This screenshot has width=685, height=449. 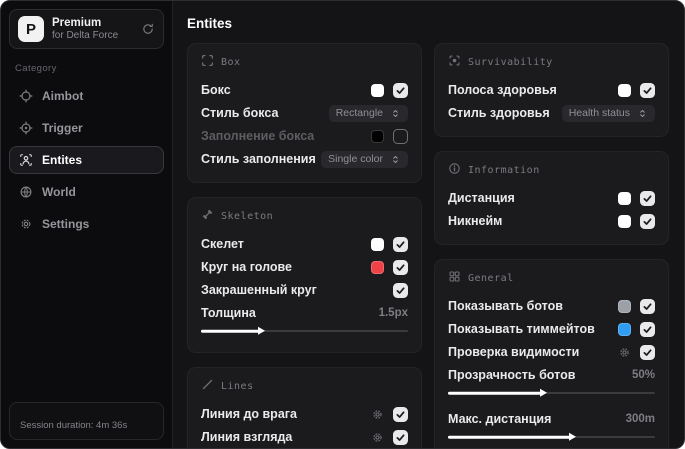 What do you see at coordinates (304, 437) in the screenshot?
I see `setting-row-view-line: Линия взгляда` at bounding box center [304, 437].